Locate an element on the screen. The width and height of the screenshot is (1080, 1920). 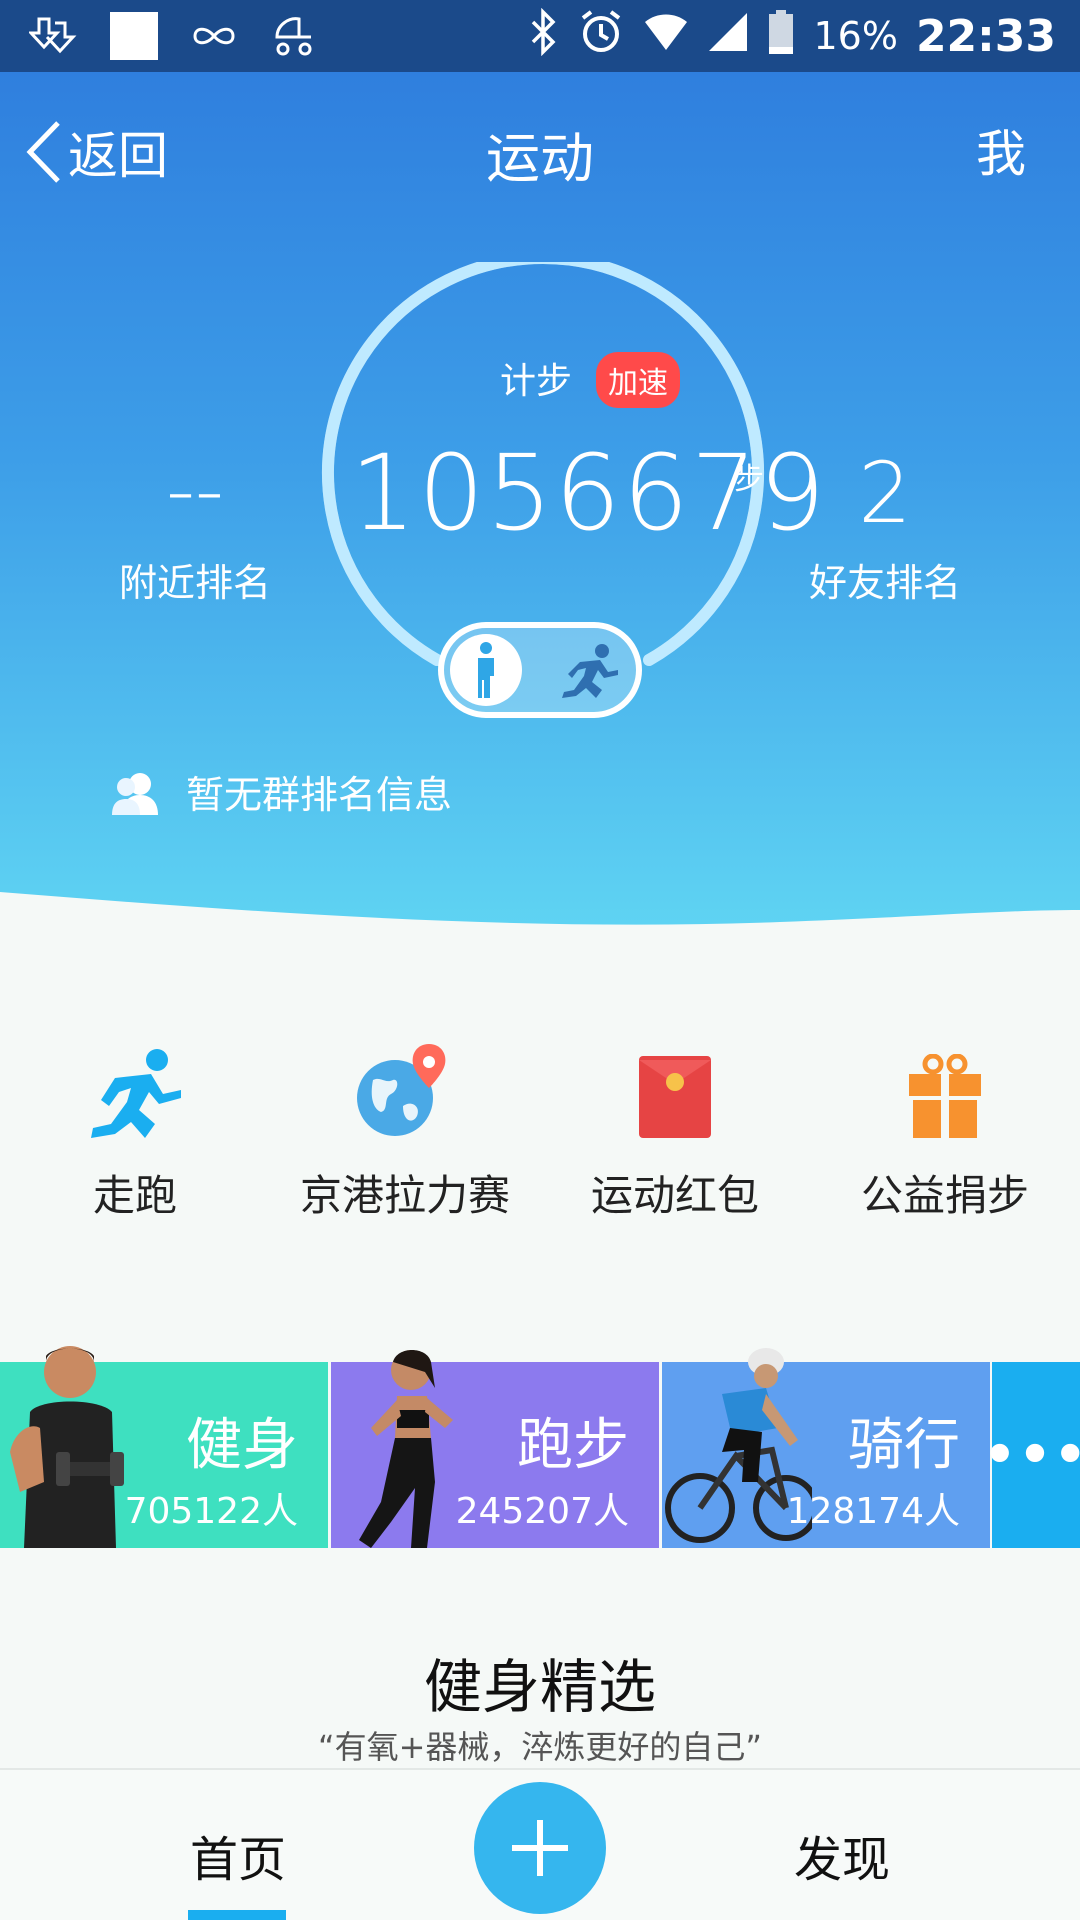
bottom-nav: 首页 发现 is located at coordinates (540, 1844).